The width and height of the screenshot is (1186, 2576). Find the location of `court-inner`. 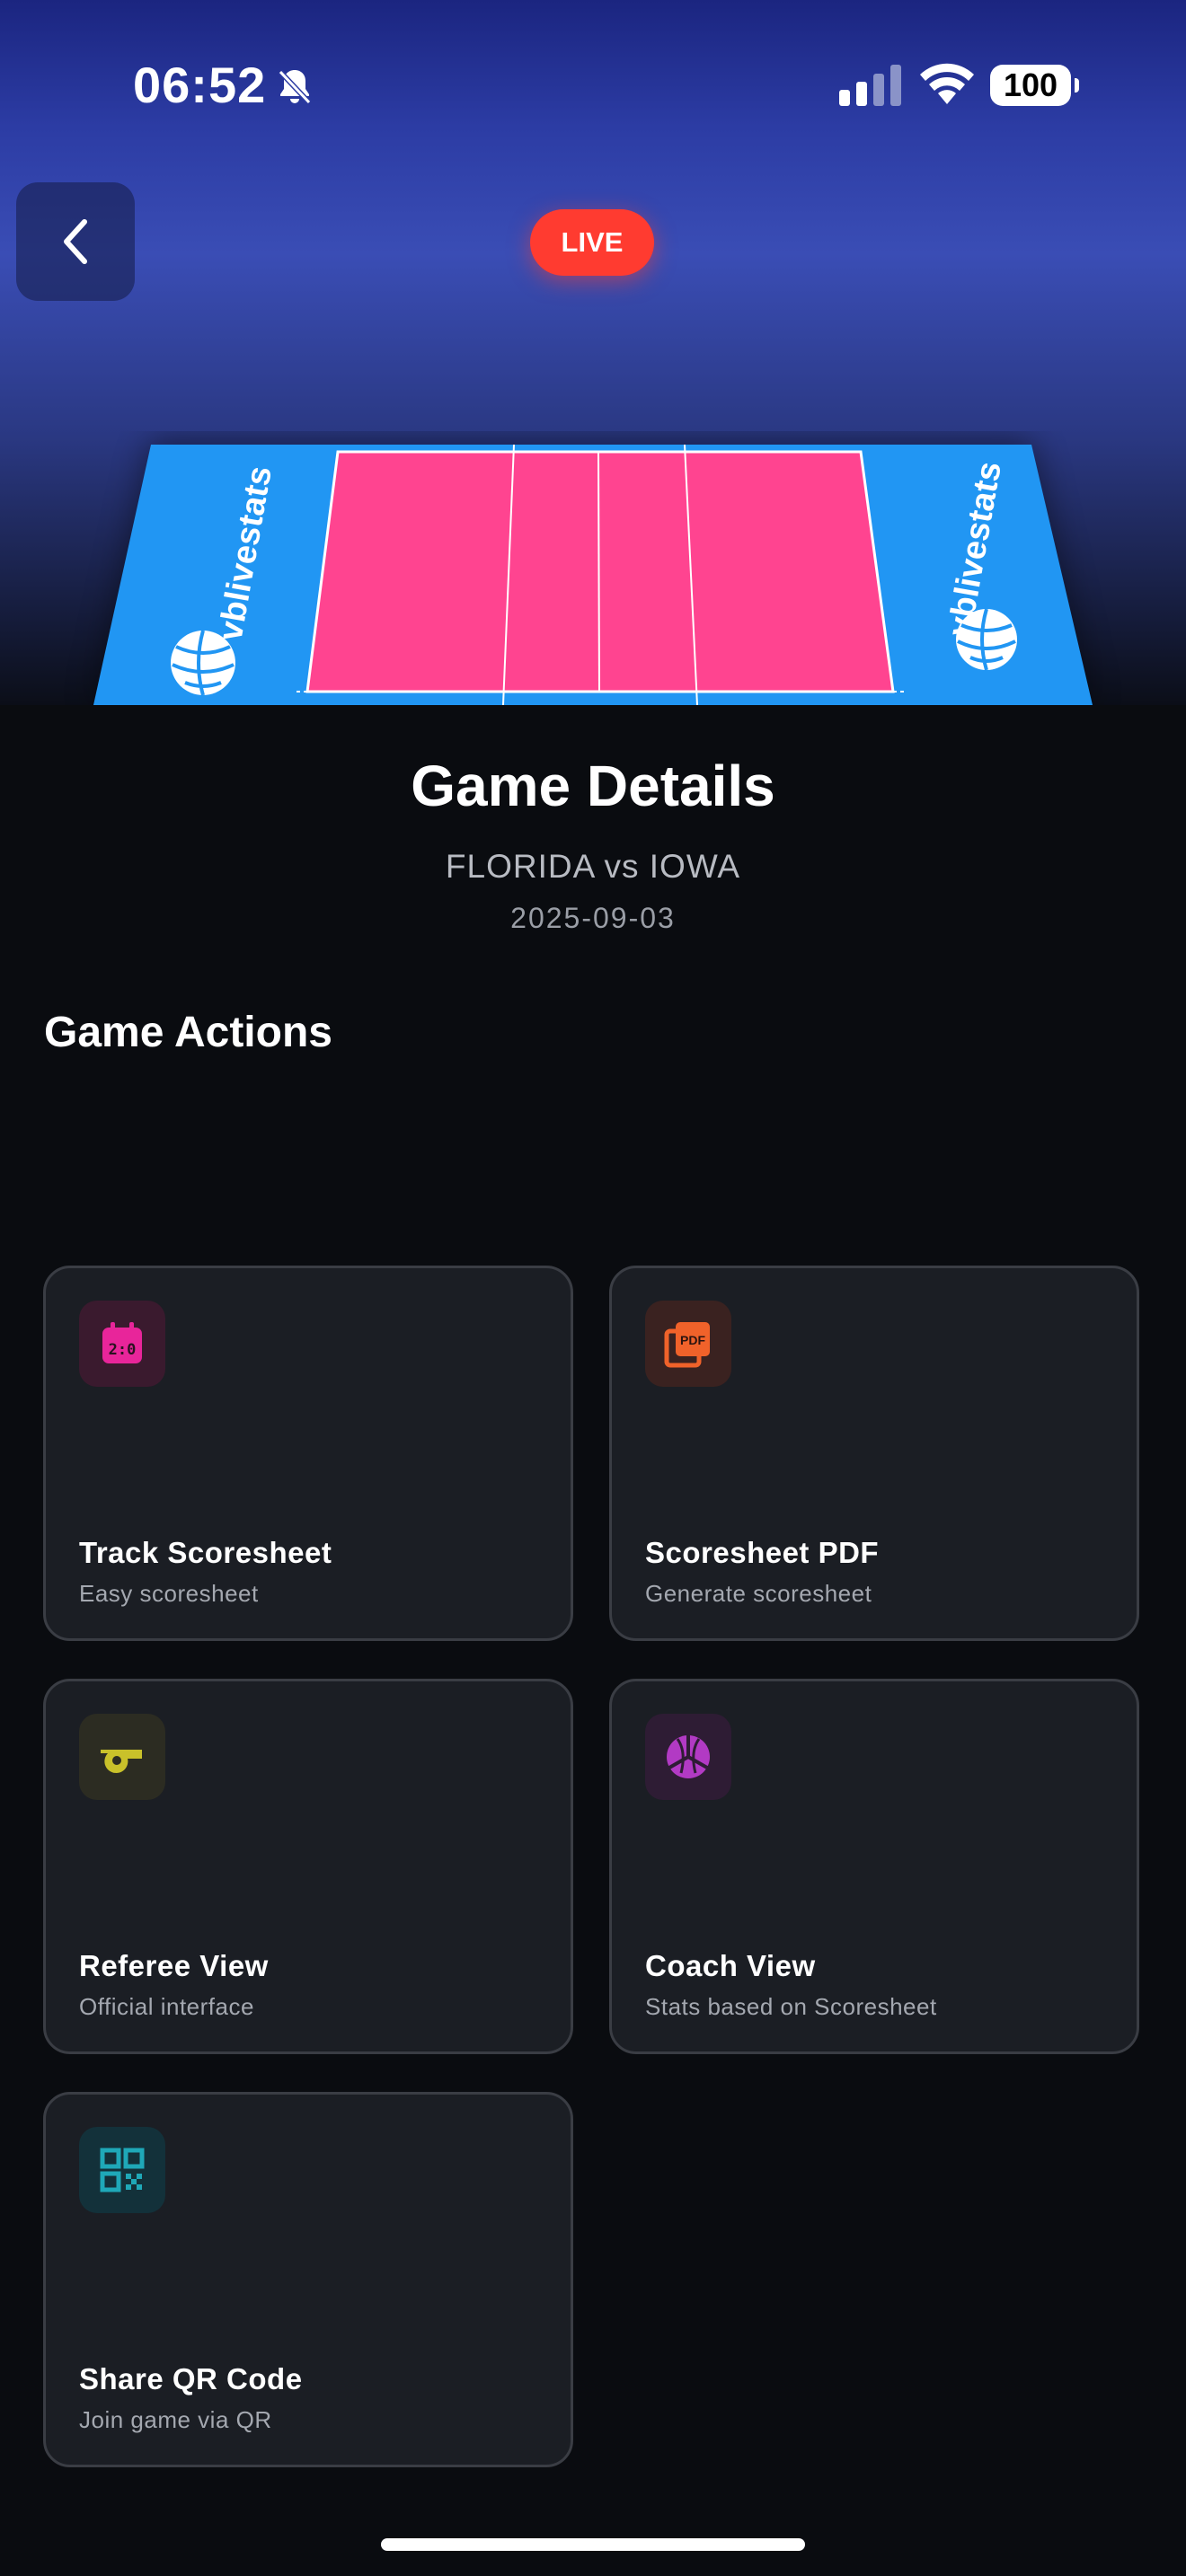

court-inner is located at coordinates (600, 571).